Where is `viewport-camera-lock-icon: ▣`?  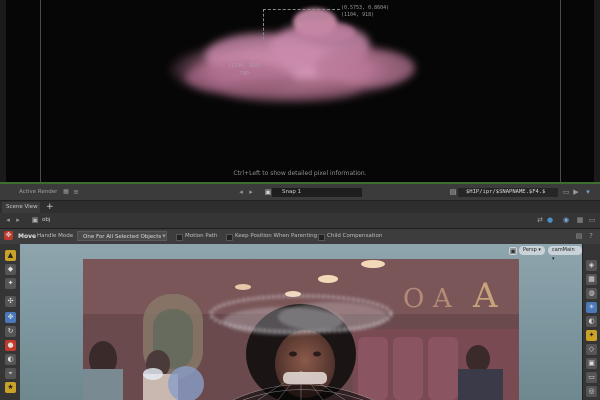 viewport-camera-lock-icon: ▣ is located at coordinates (513, 251).